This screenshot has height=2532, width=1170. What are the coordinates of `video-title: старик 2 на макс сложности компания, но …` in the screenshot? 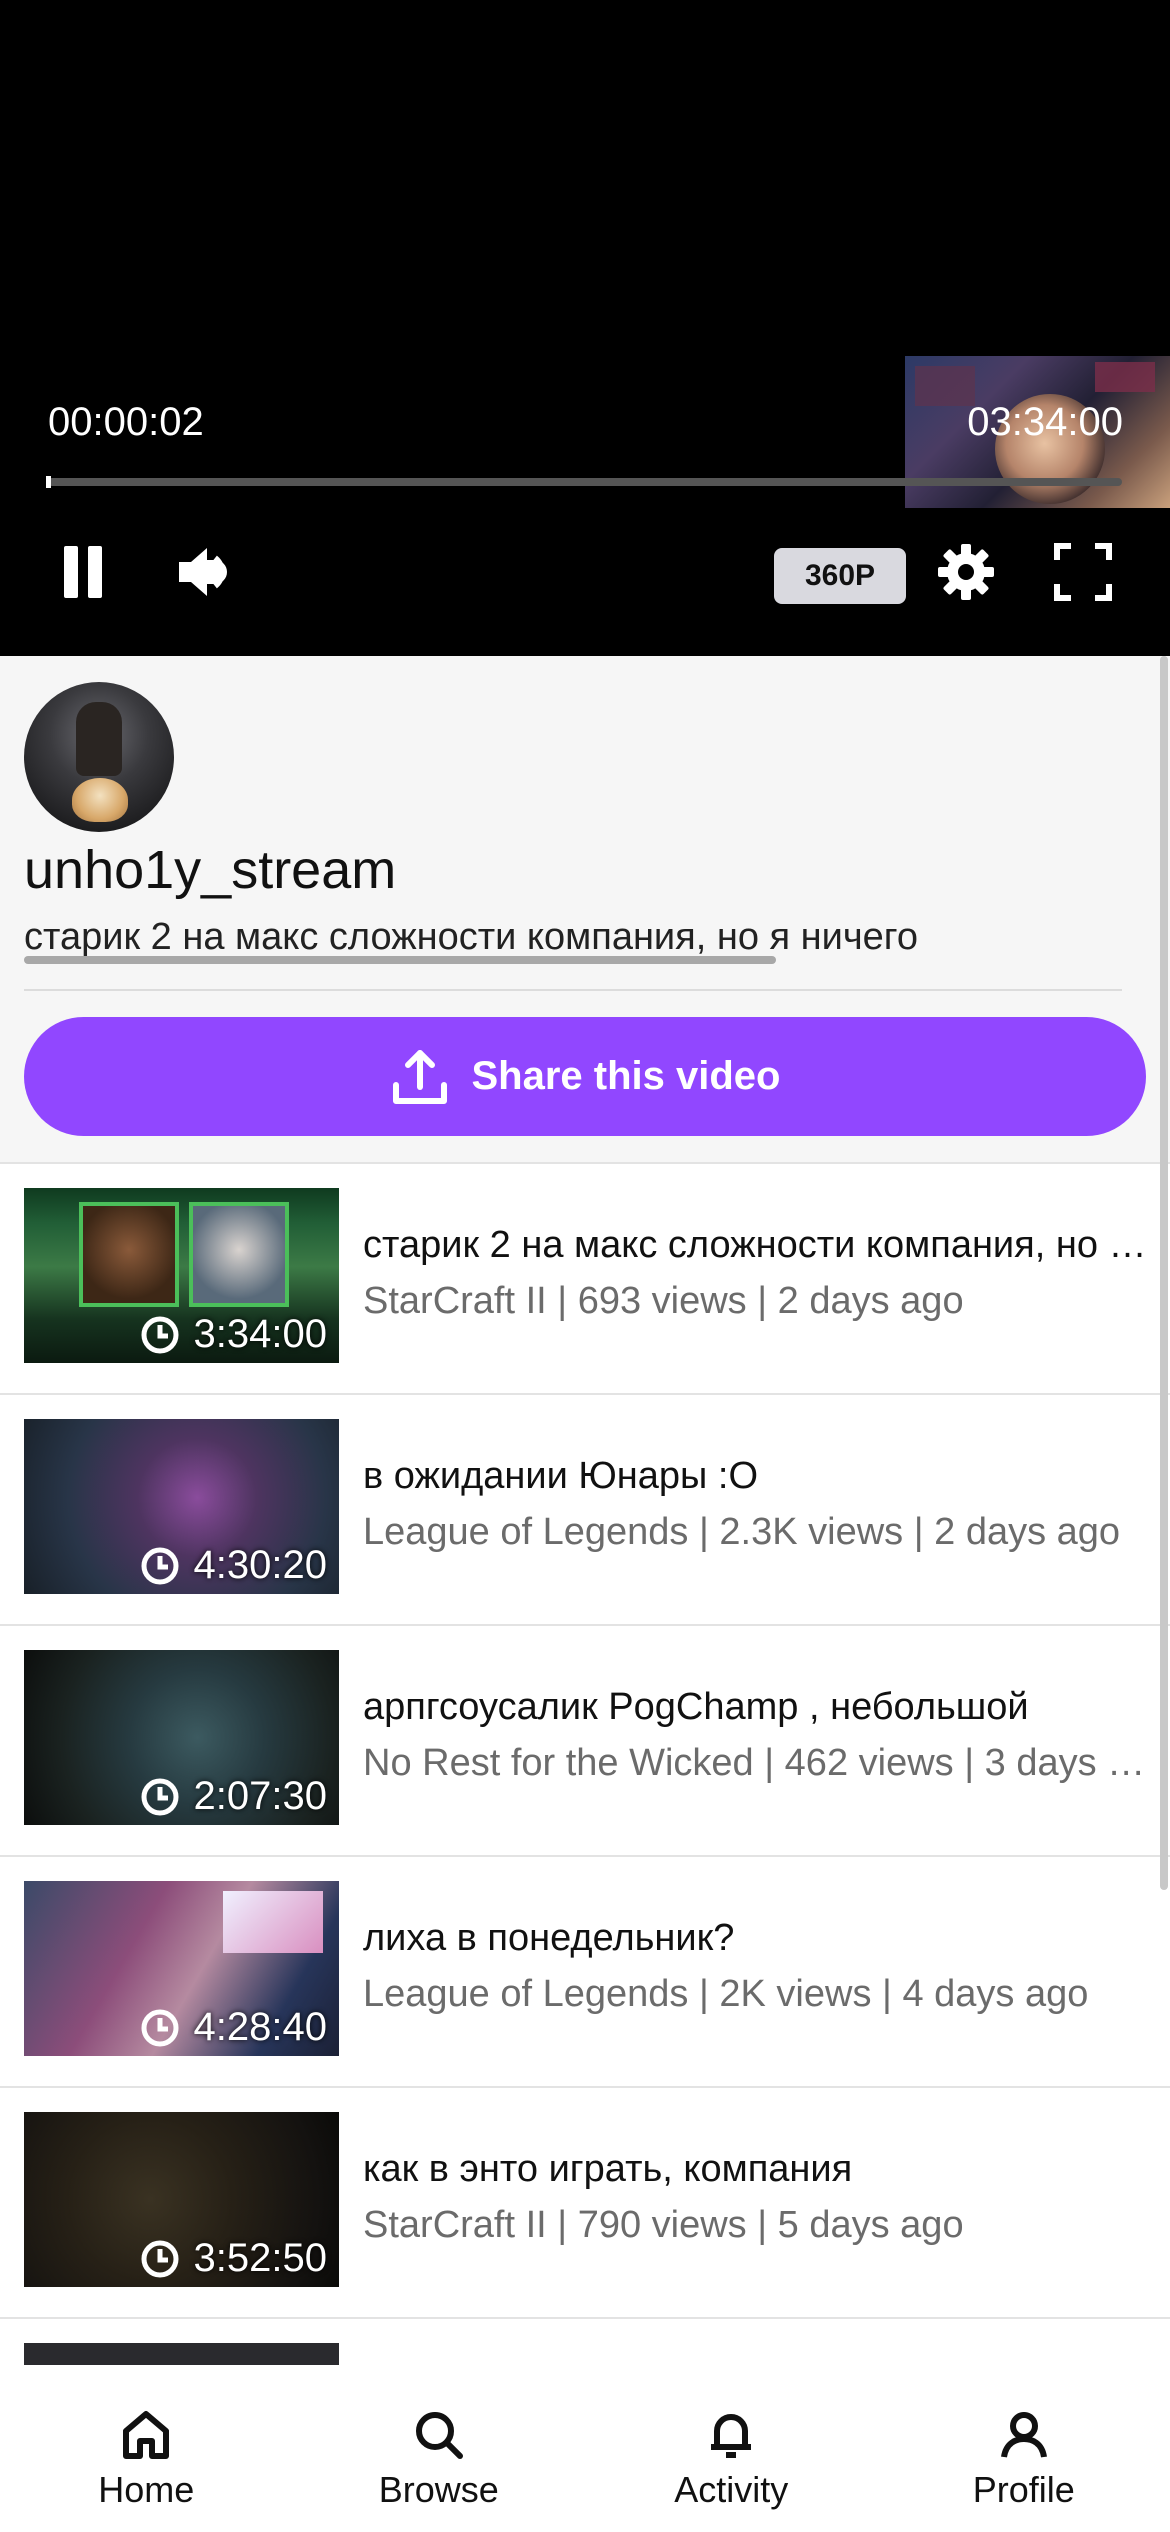 It's located at (758, 1245).